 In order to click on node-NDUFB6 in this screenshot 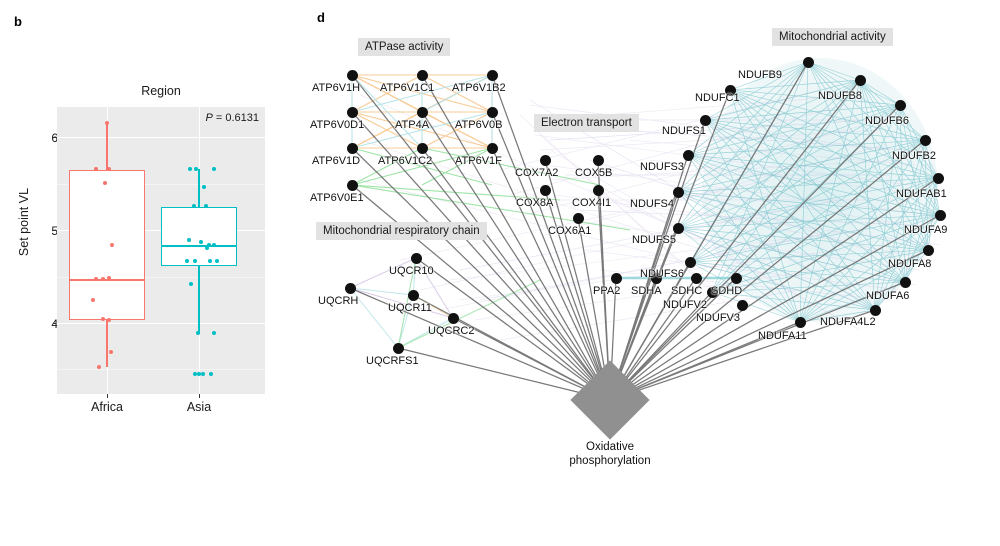, I will do `click(900, 105)`.